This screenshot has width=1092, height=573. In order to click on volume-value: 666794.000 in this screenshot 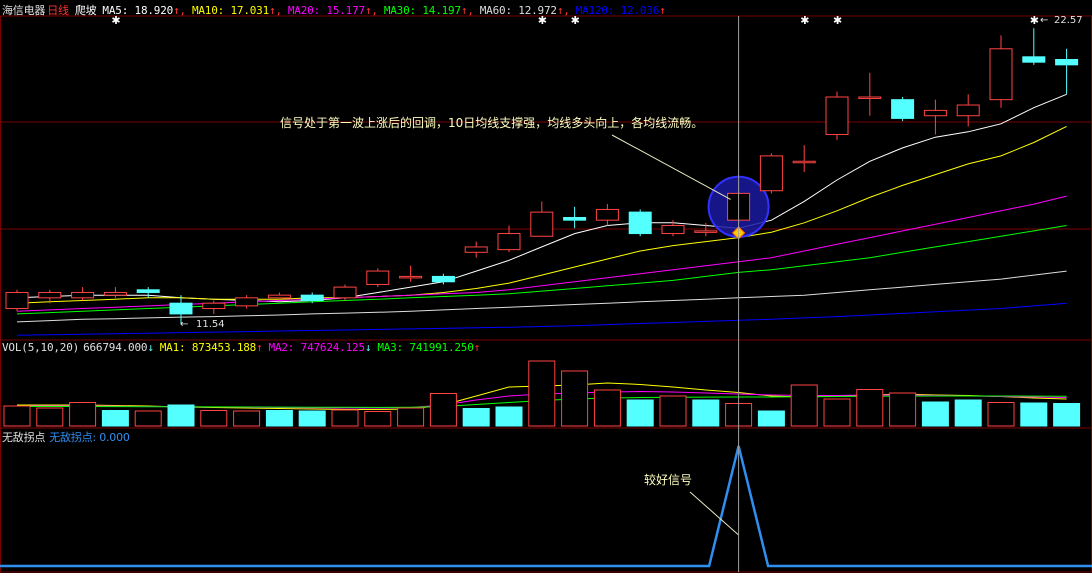, I will do `click(115, 347)`.